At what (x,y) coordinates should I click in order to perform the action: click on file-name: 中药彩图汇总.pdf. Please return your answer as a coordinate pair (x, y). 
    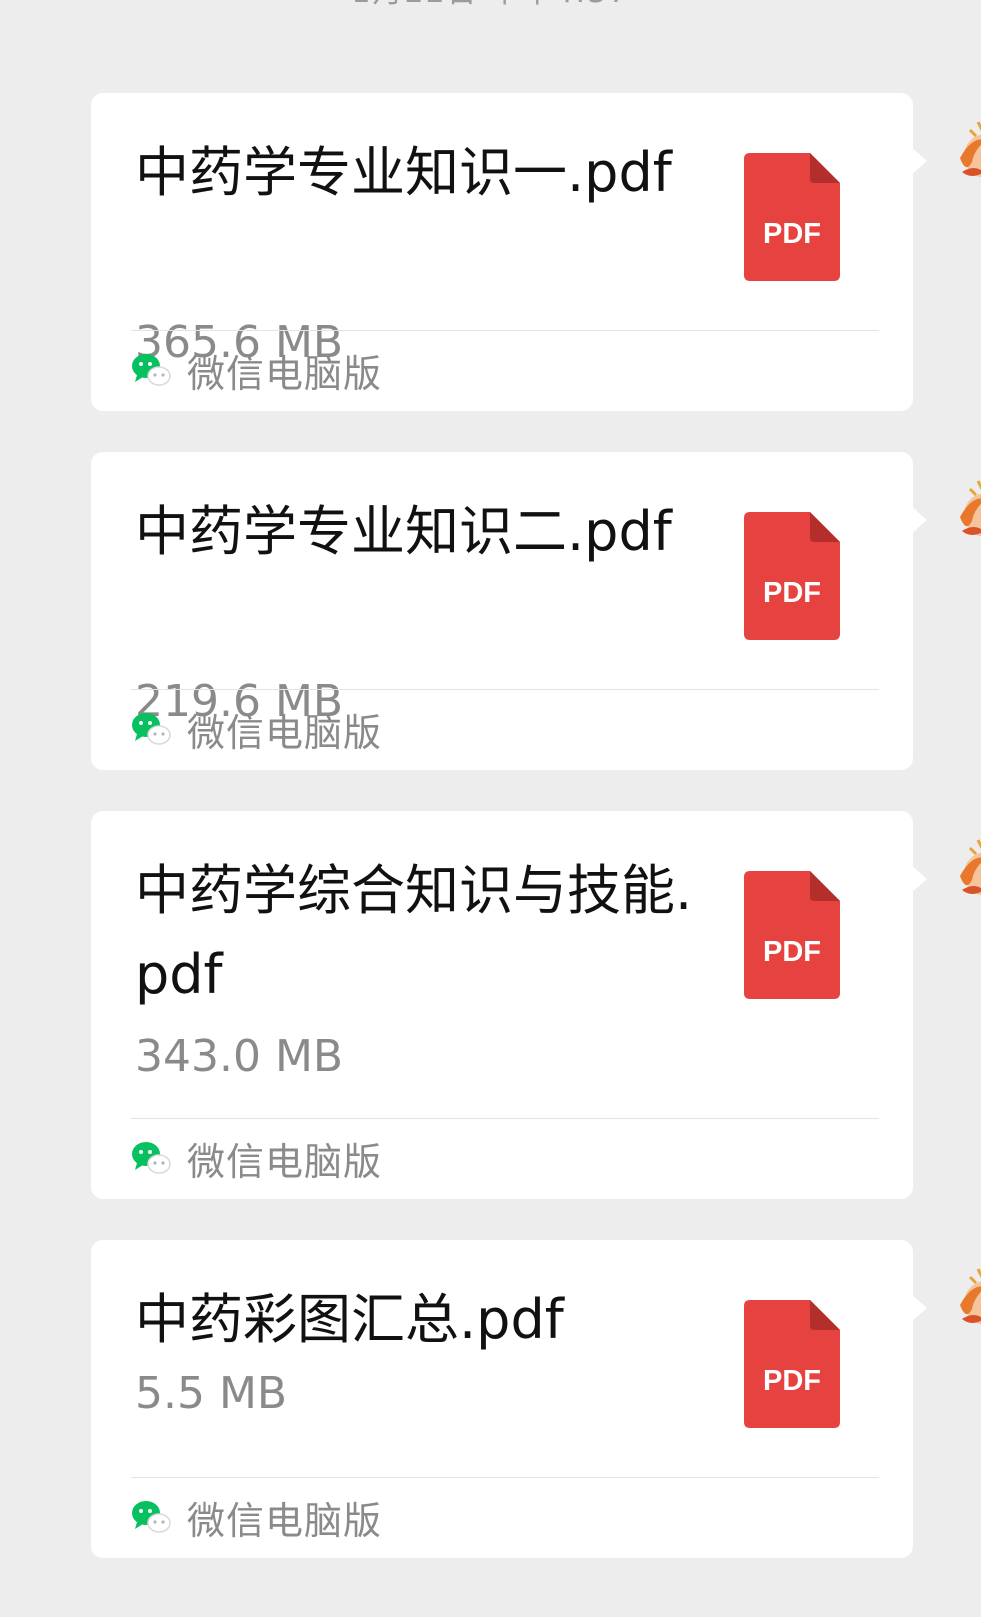
    Looking at the image, I should click on (349, 1319).